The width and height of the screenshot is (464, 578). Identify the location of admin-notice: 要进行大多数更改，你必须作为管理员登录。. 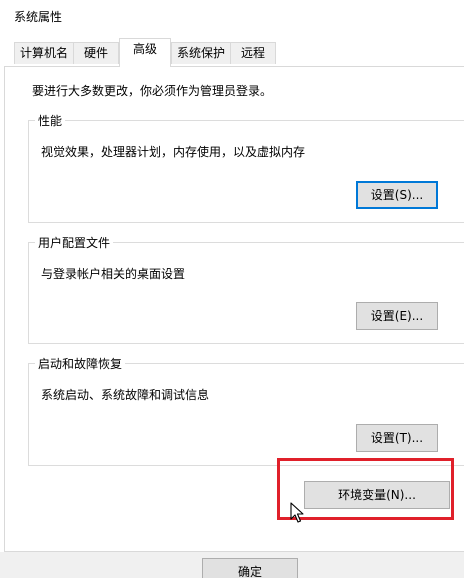
(152, 91).